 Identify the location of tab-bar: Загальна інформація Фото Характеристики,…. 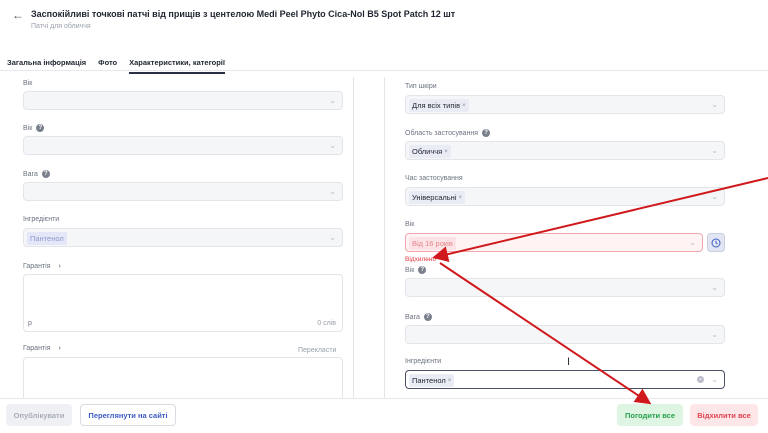
(116, 66).